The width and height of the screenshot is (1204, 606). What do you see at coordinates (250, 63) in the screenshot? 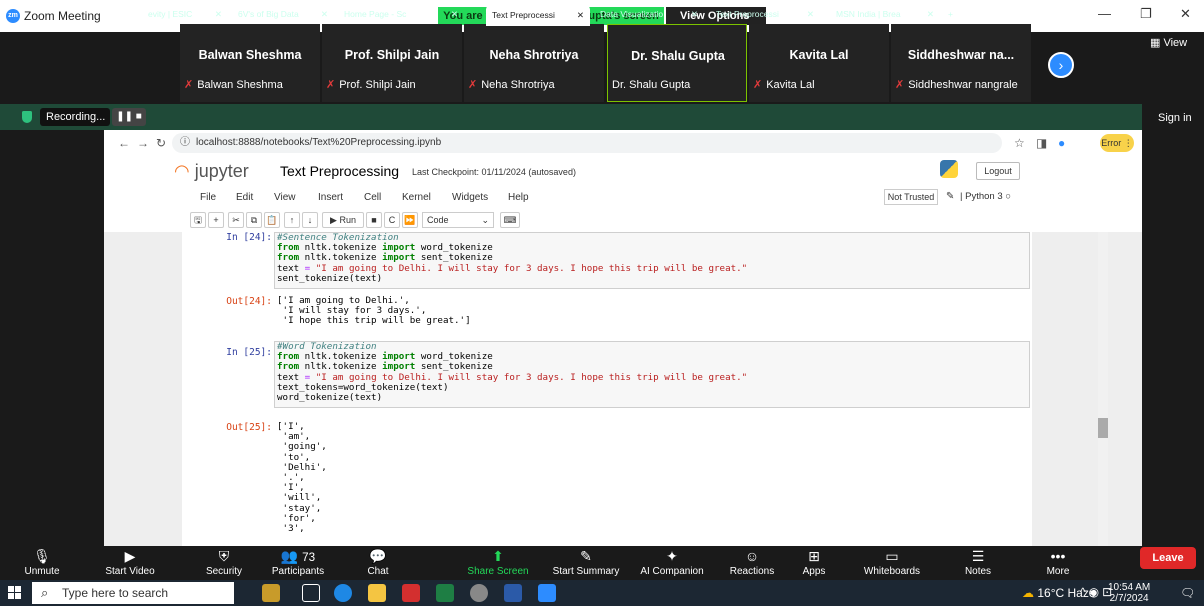
I see `participant-tile: Balwan Sheshma ✗ Balwan Sheshma` at bounding box center [250, 63].